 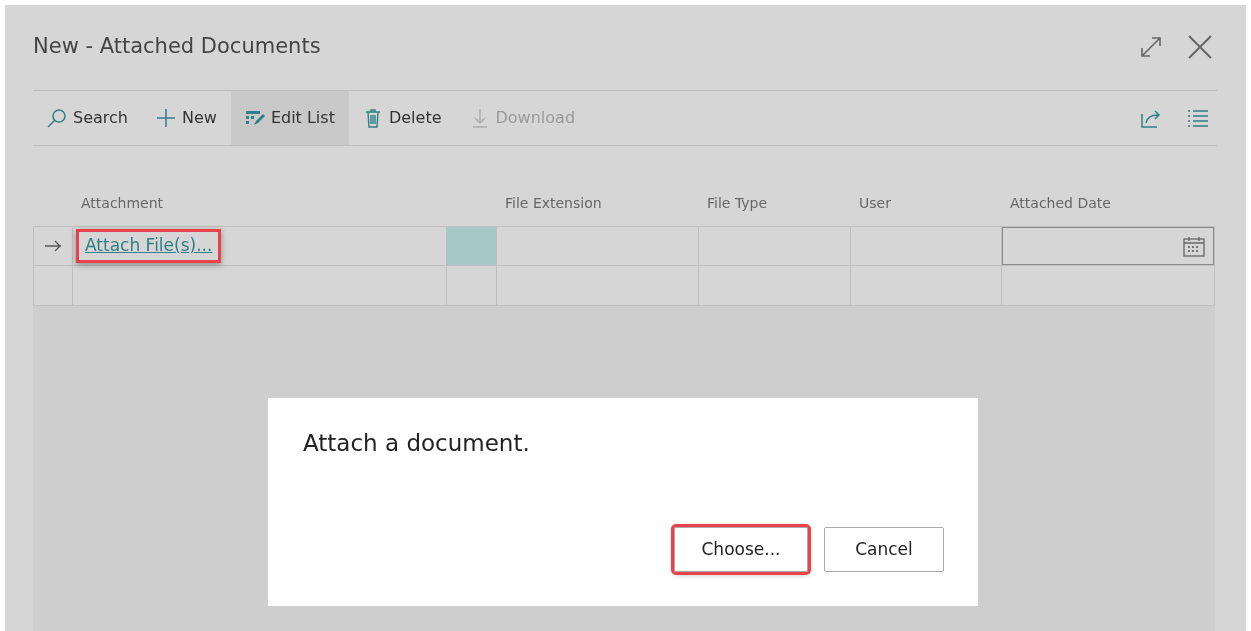 I want to click on new-button: New, so click(x=186, y=118).